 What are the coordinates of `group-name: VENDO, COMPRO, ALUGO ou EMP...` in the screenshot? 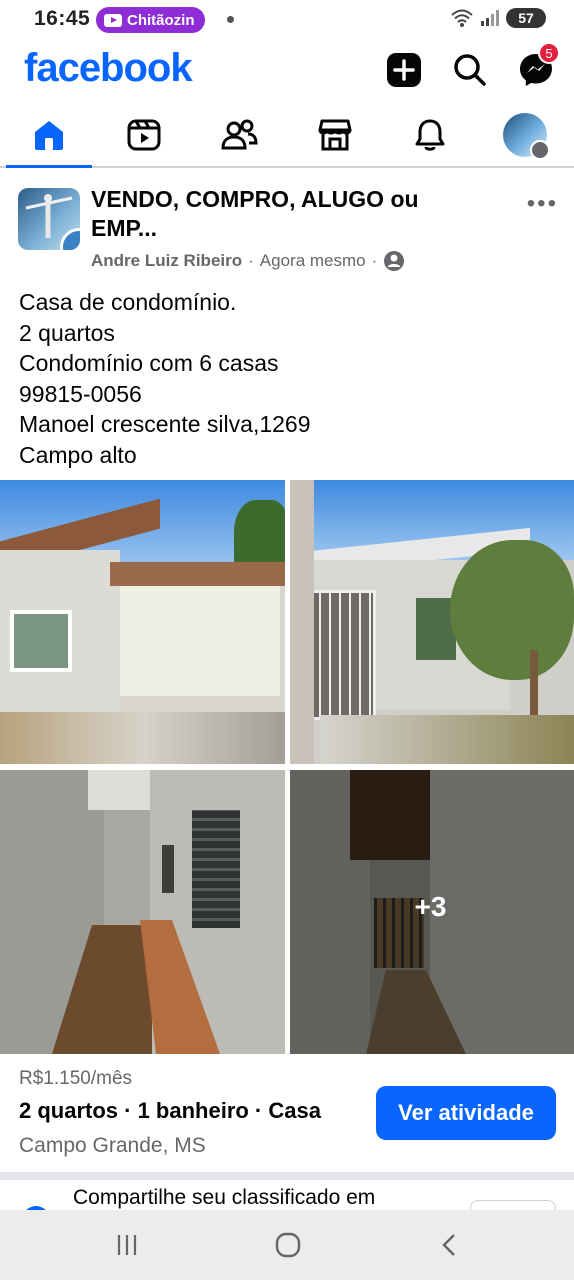 It's located at (286, 214).